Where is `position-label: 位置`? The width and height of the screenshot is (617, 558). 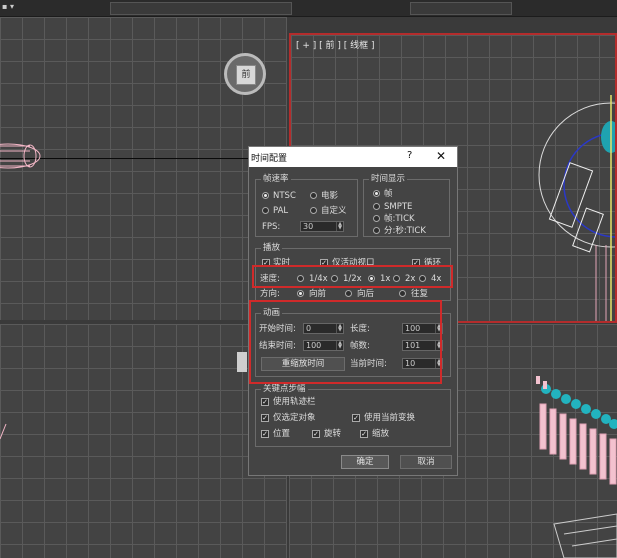 position-label: 位置 is located at coordinates (282, 434).